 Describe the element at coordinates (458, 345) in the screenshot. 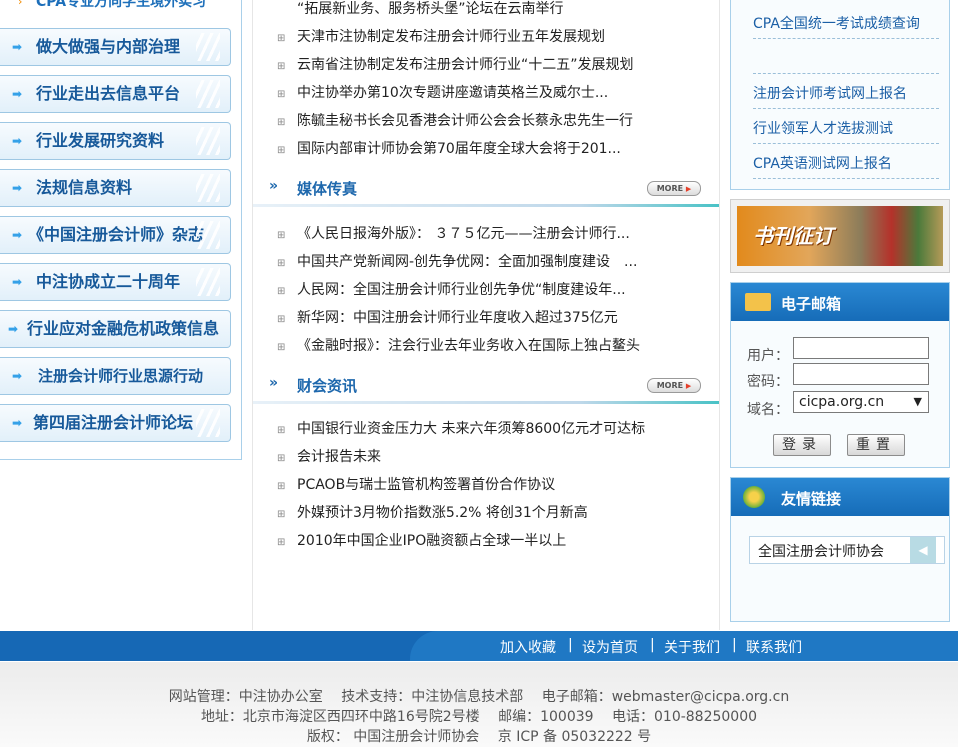

I see `news-item: ⊞ 《金融时报》：注会行业去年业务收入在国际上独占鳌头` at that location.